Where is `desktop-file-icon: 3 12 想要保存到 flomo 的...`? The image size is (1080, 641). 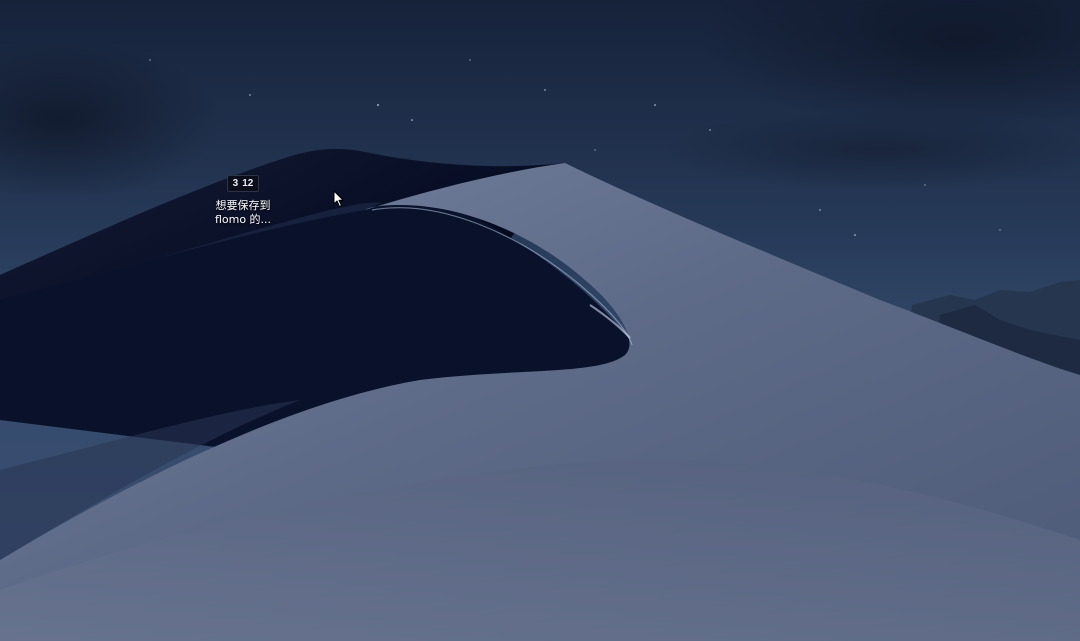
desktop-file-icon: 3 12 想要保存到 flomo 的... is located at coordinates (243, 201).